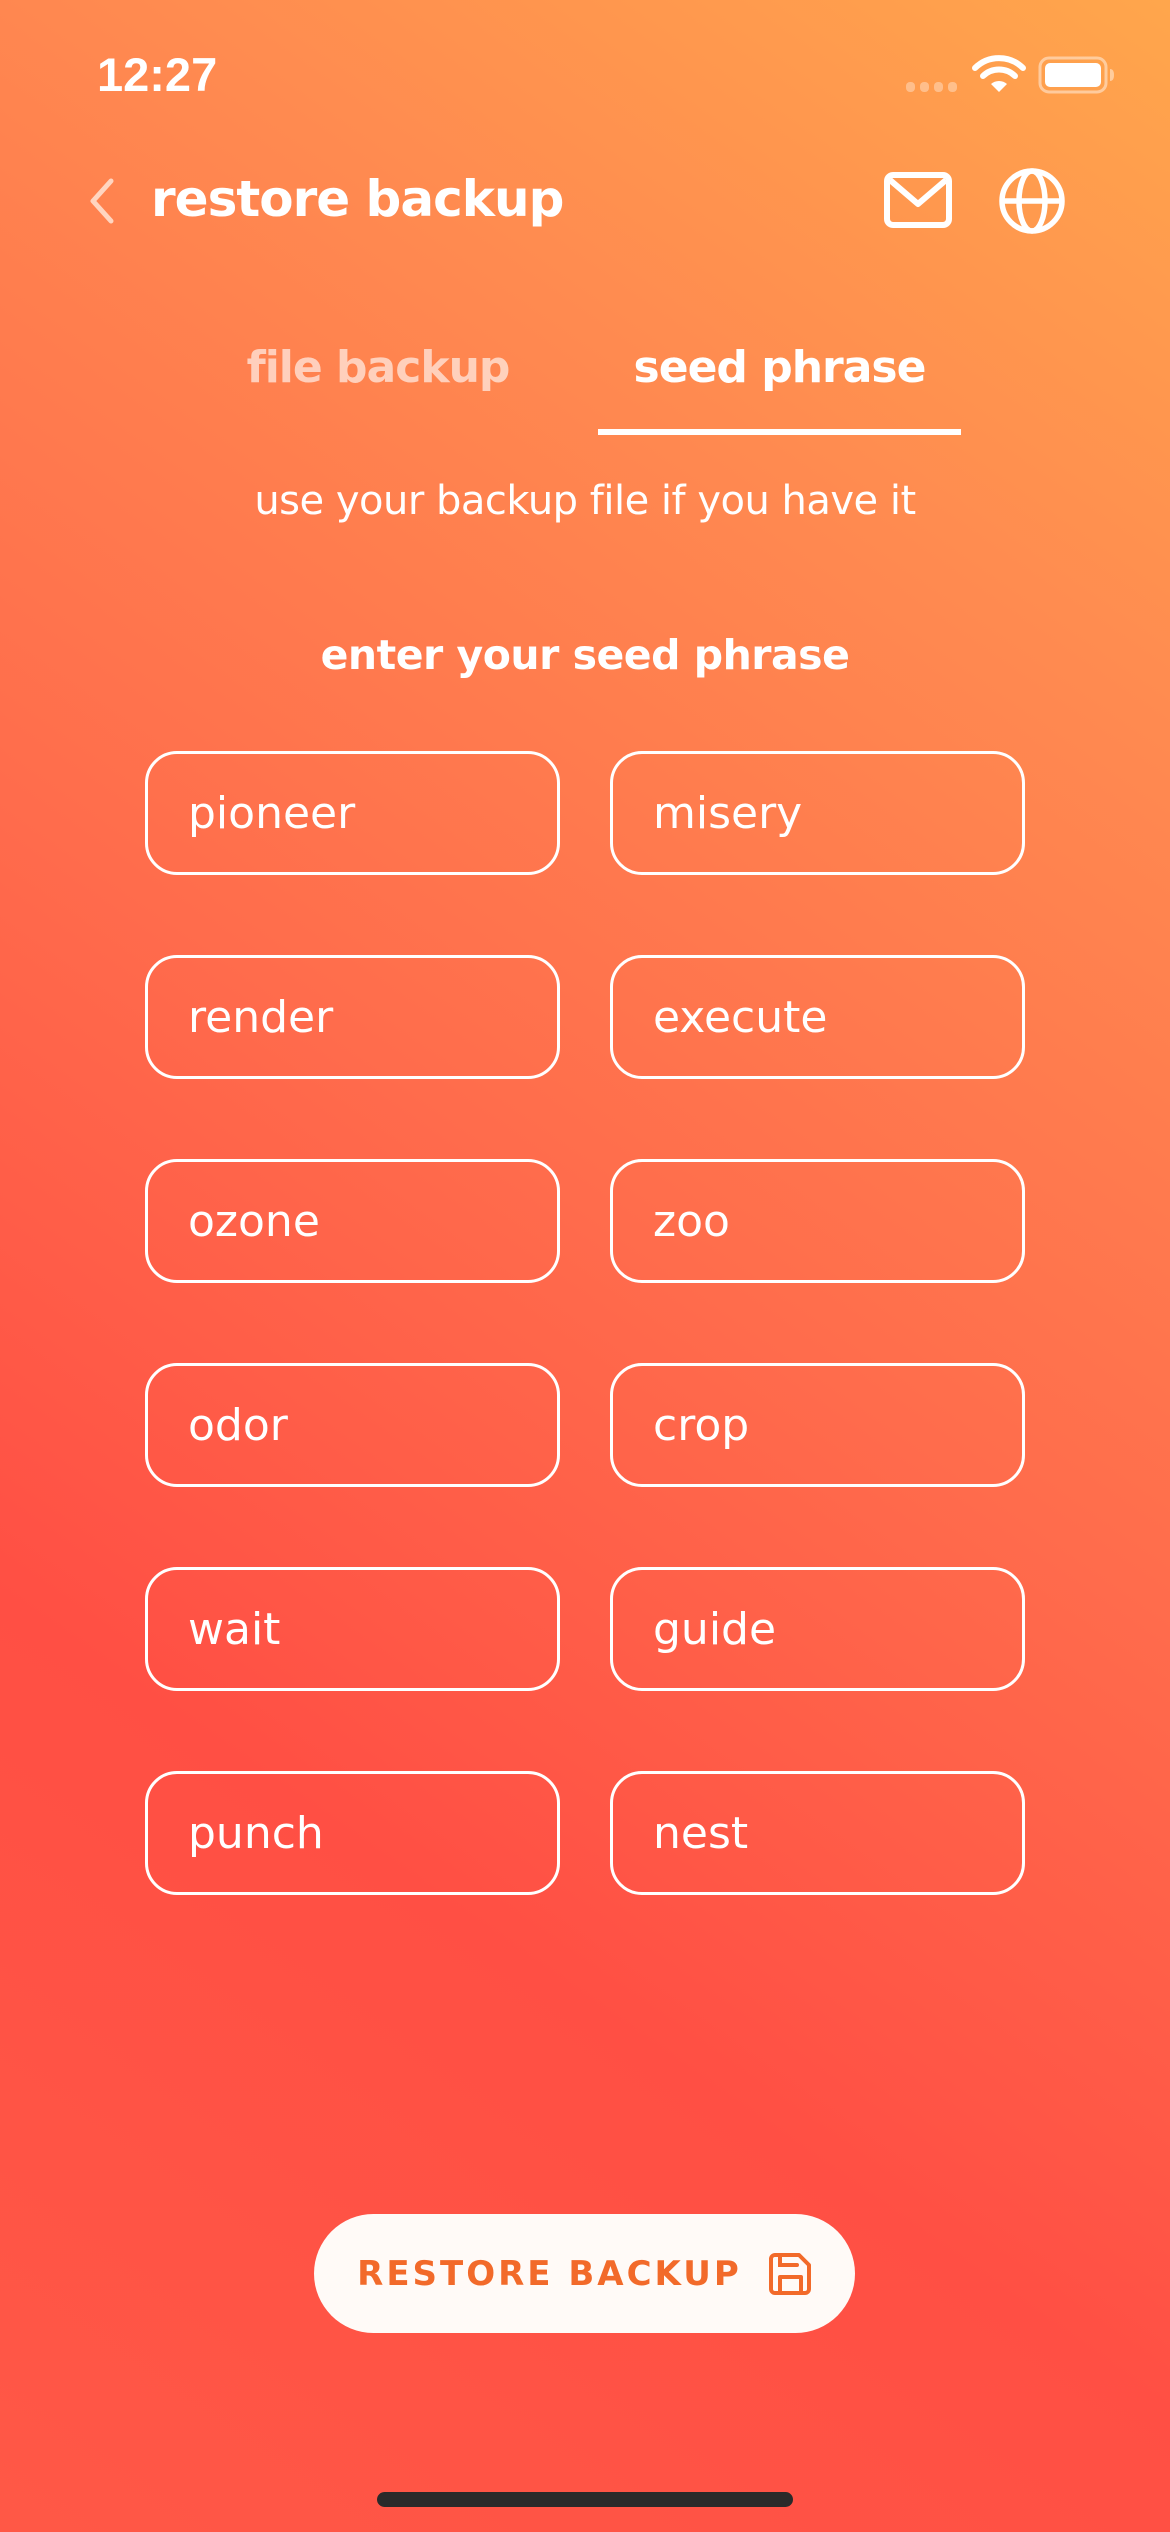 The height and width of the screenshot is (2532, 1170). I want to click on home-indicator, so click(585, 2499).